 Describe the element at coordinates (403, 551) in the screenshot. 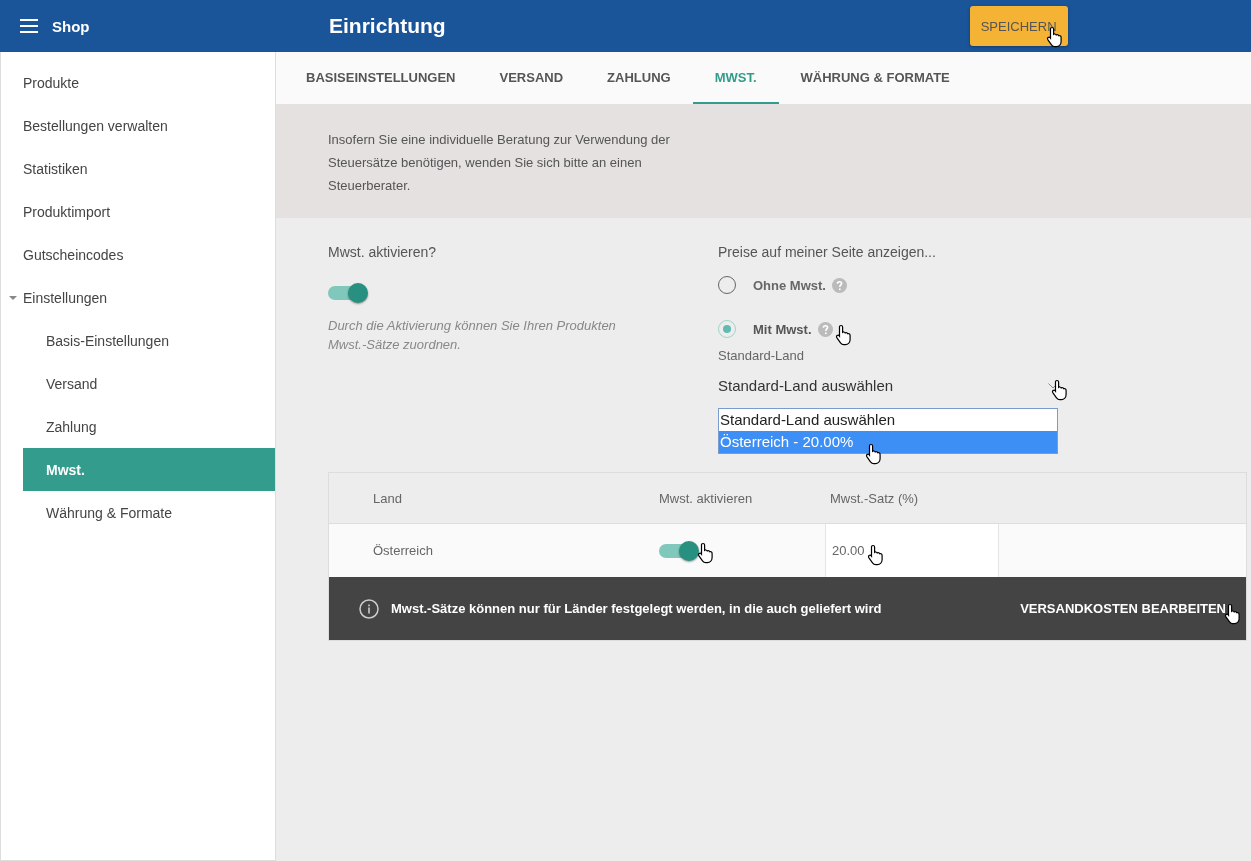

I see `table-cell-text: Österreich` at that location.